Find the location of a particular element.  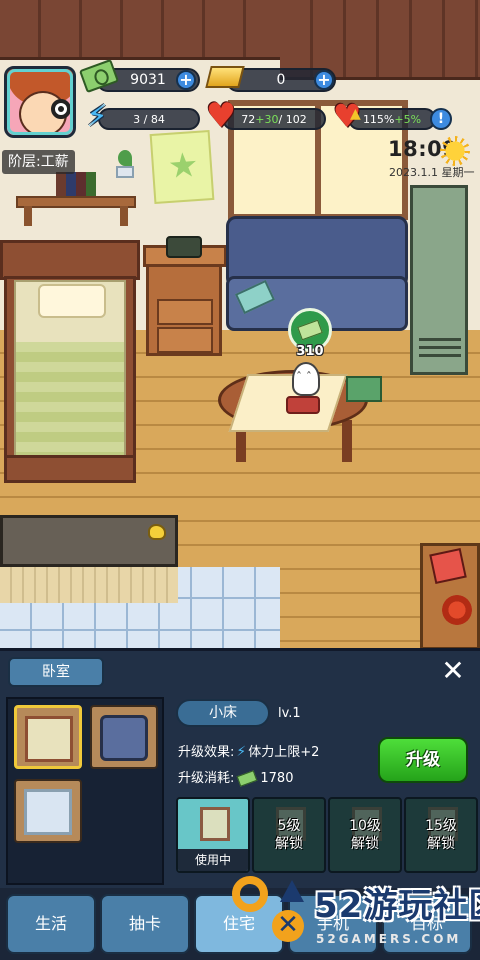

gold-value: 0 is located at coordinates (281, 80).